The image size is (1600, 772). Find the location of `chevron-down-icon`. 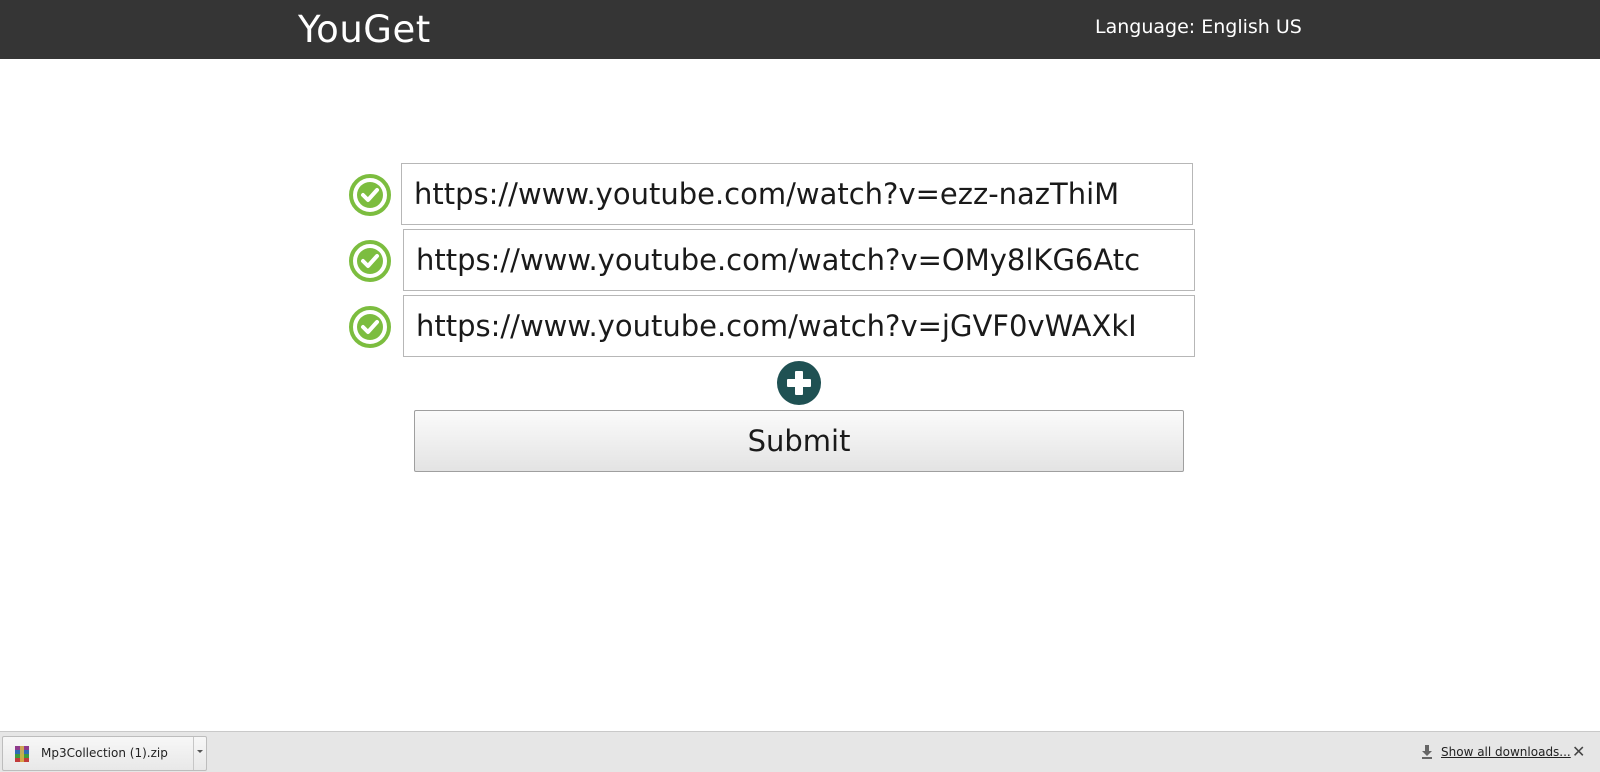

chevron-down-icon is located at coordinates (200, 751).